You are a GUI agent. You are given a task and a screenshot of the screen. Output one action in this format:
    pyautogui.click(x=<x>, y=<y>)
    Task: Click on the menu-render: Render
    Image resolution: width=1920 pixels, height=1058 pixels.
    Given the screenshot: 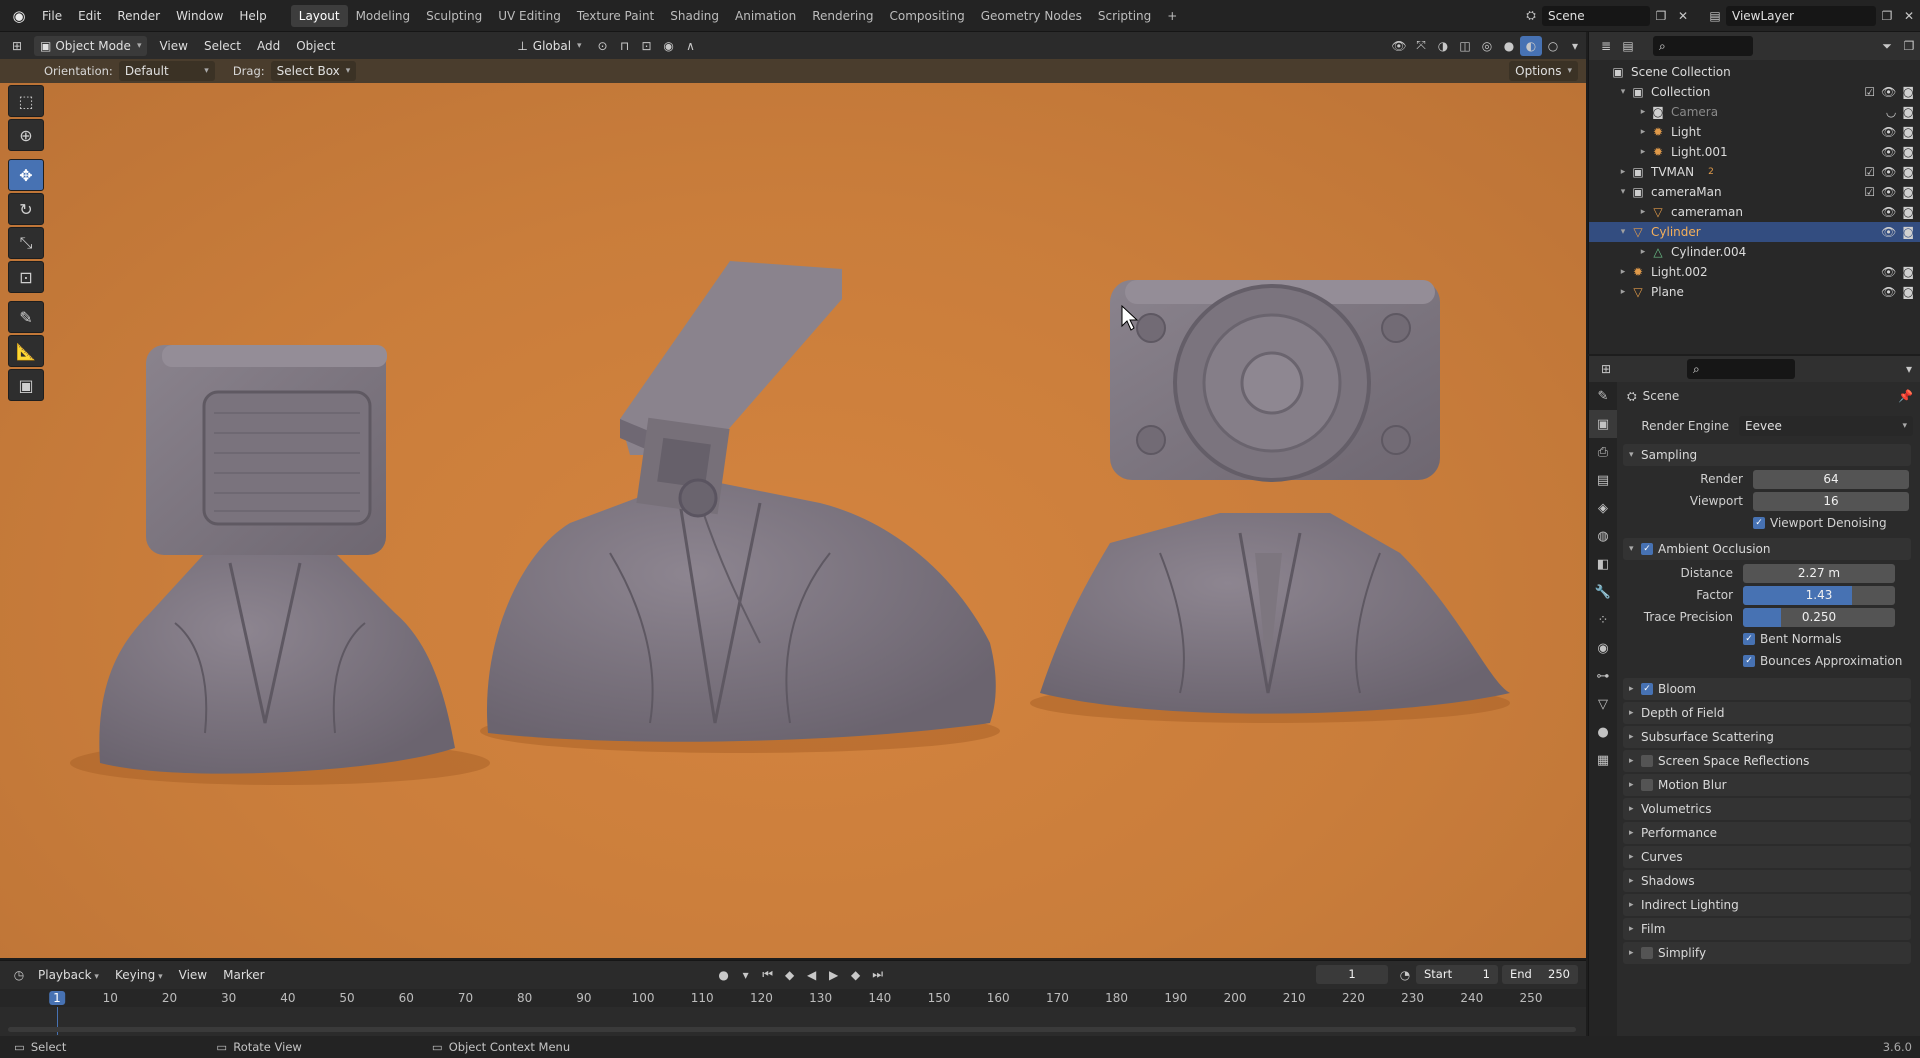 What is the action you would take?
    pyautogui.click(x=138, y=16)
    